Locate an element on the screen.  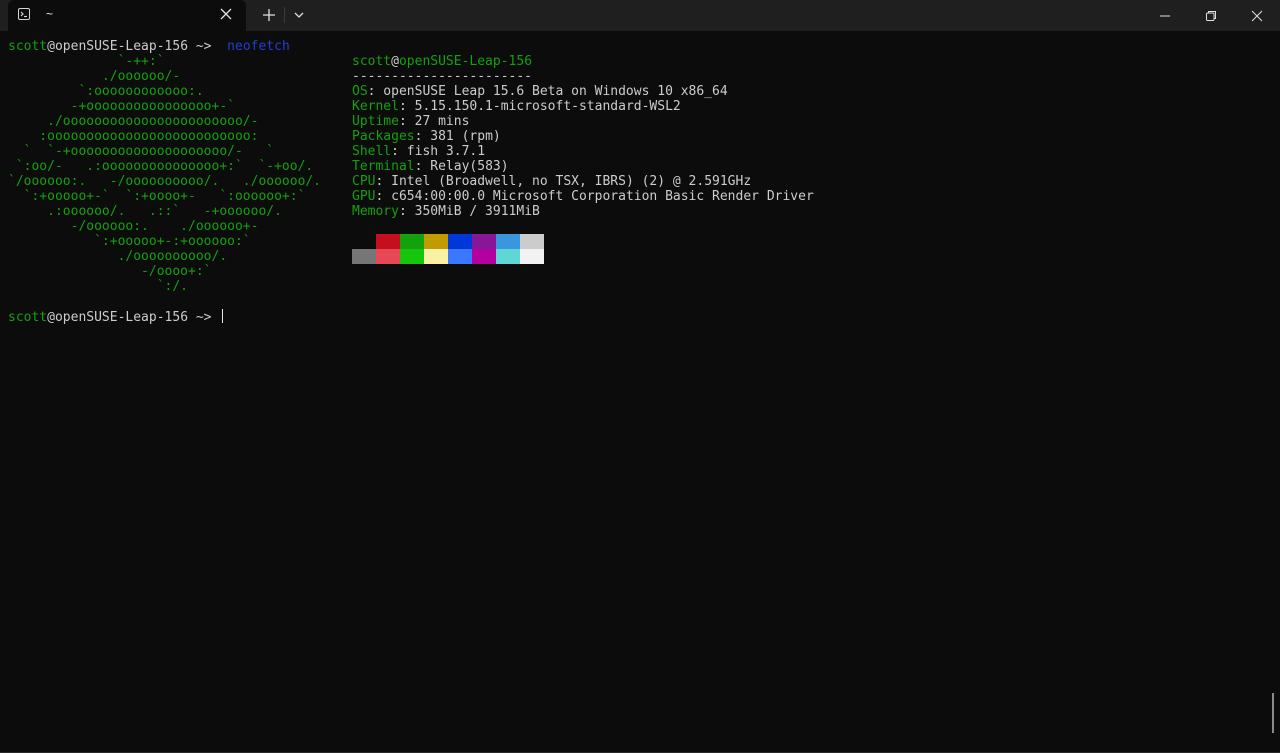
restore-icon is located at coordinates (1211, 15).